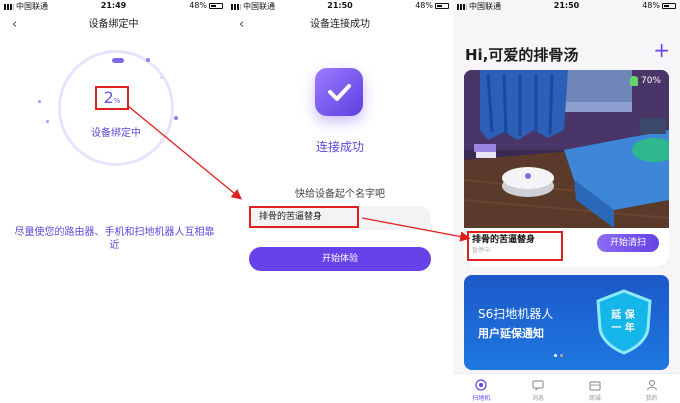 This screenshot has width=680, height=403. I want to click on name-prompt: 快给设备起个名字吧, so click(340, 194).